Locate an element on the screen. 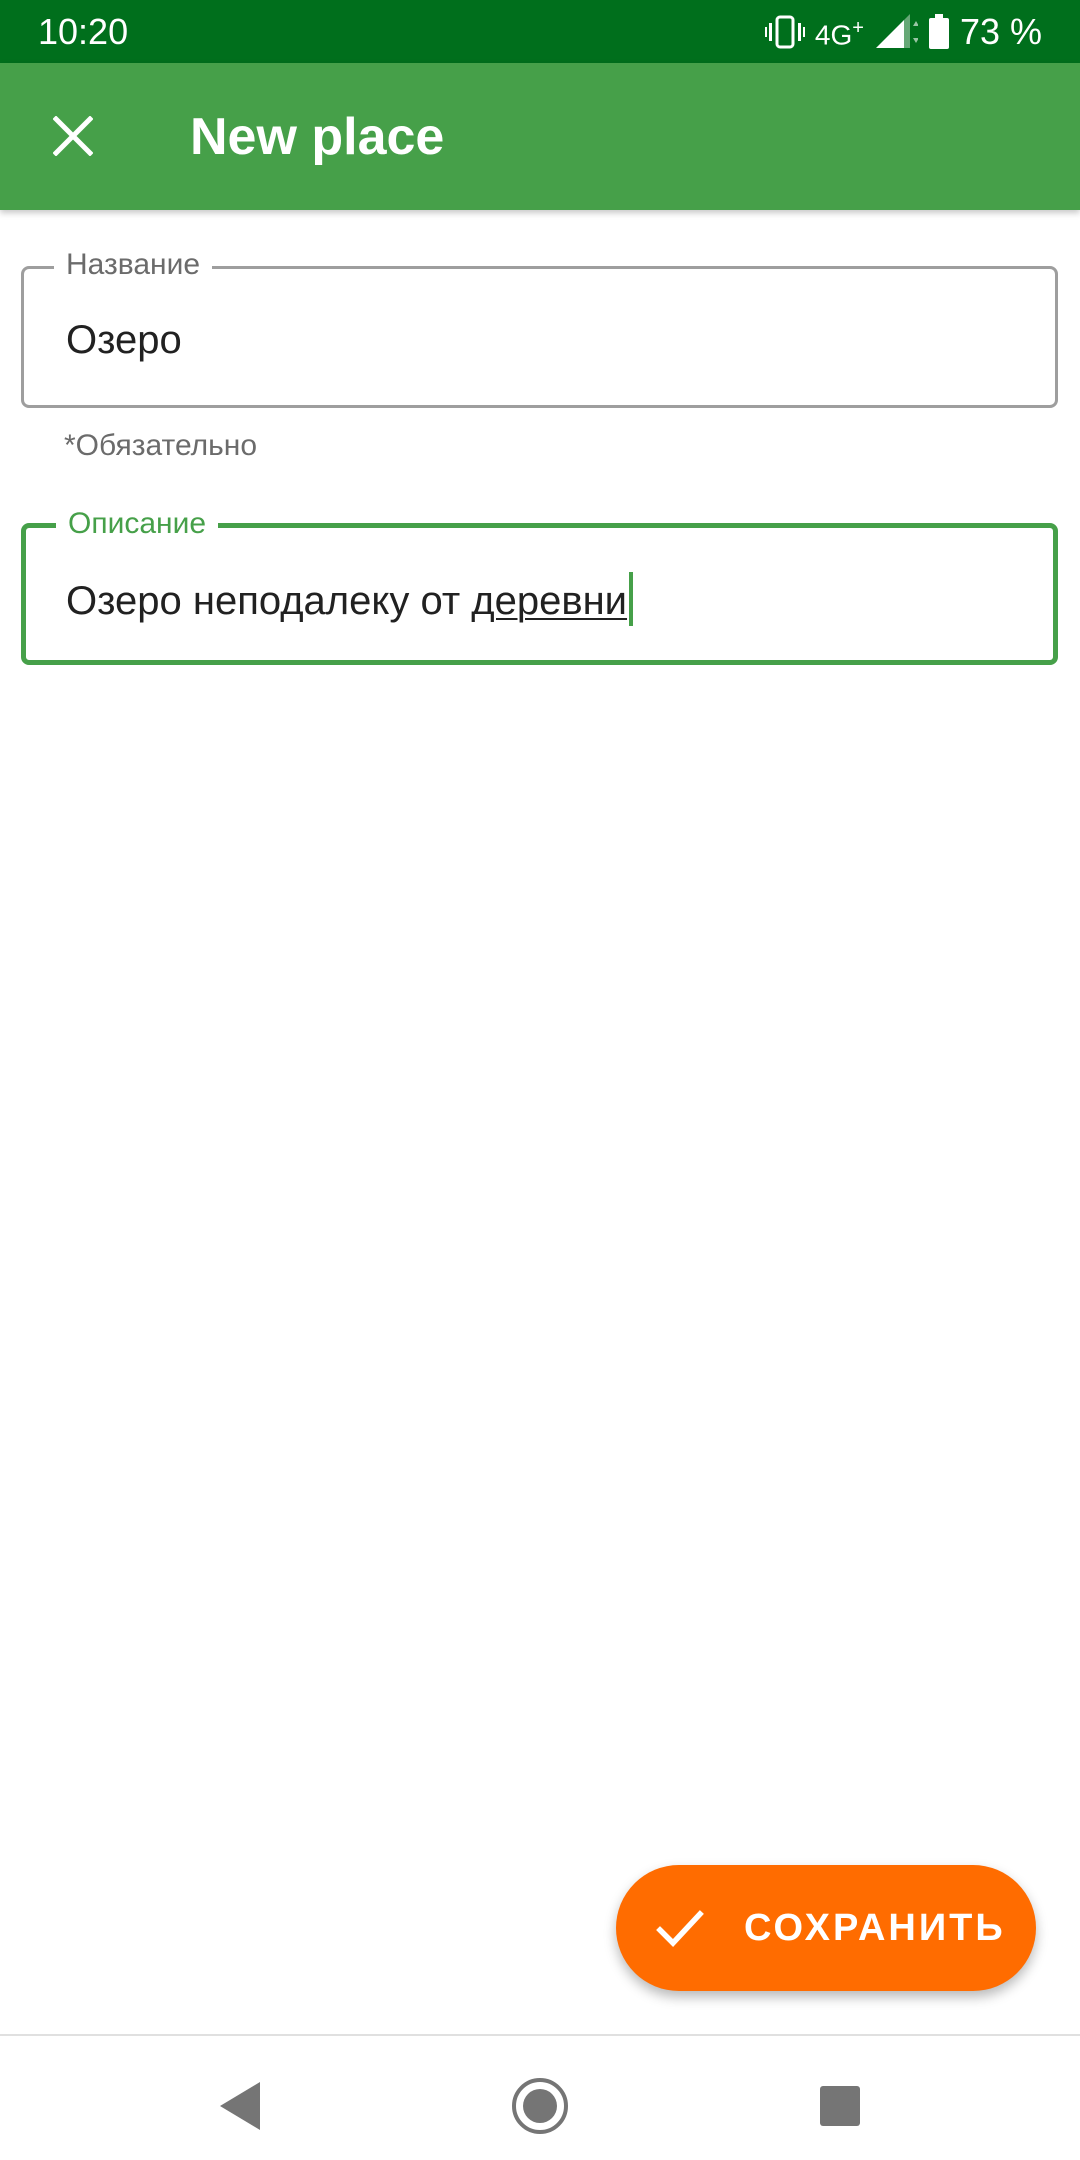 The height and width of the screenshot is (2160, 1080). back-button is located at coordinates (240, 2106).